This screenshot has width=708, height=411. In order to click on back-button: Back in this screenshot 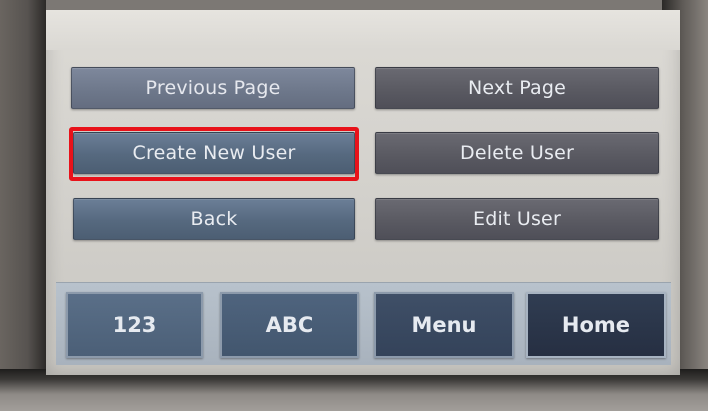, I will do `click(214, 219)`.